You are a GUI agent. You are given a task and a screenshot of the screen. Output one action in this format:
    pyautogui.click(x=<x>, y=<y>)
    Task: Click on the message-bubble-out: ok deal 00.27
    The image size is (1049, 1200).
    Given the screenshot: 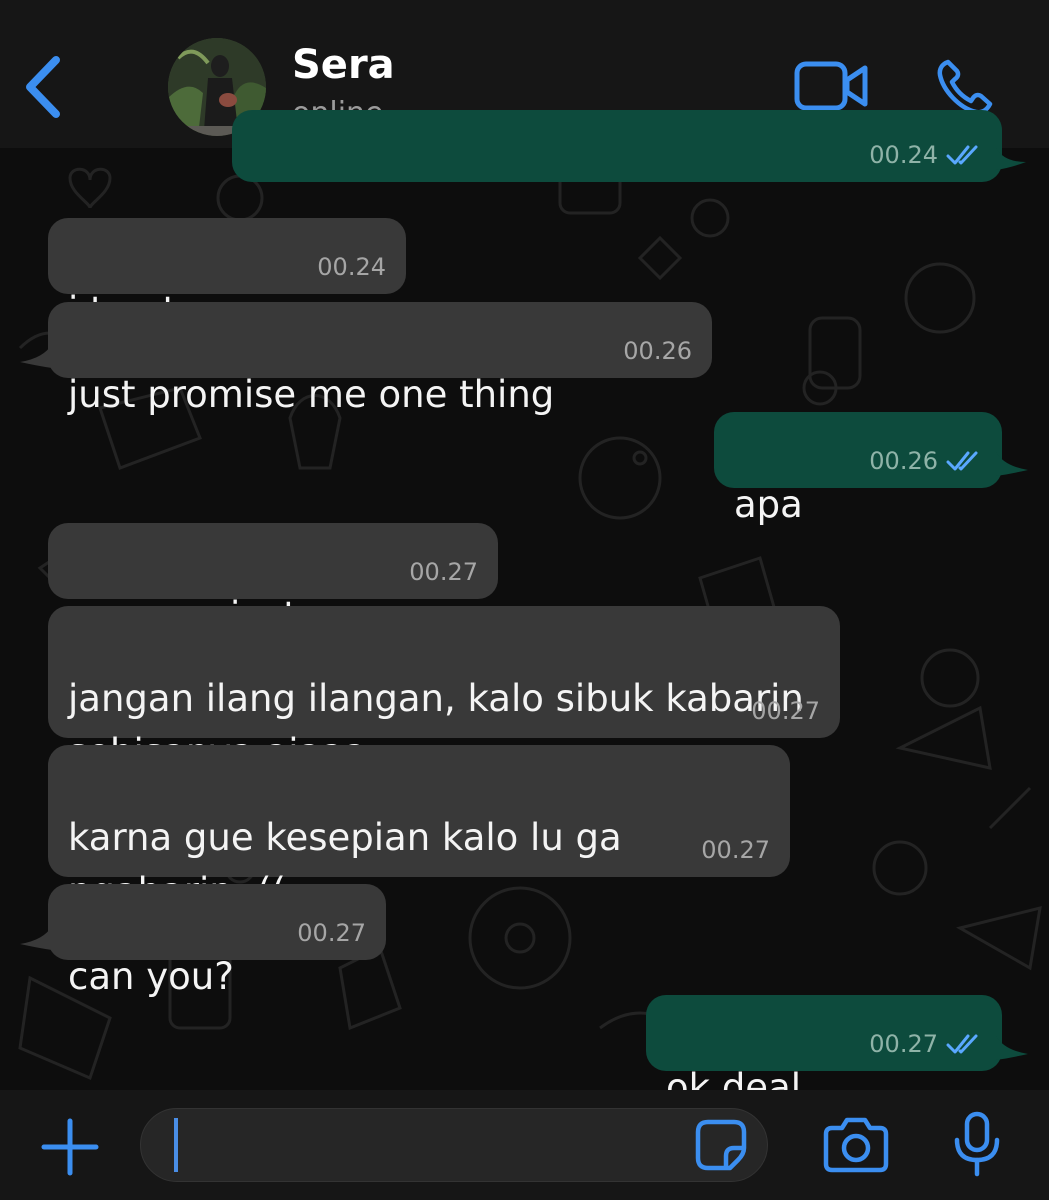 What is the action you would take?
    pyautogui.click(x=824, y=1052)
    